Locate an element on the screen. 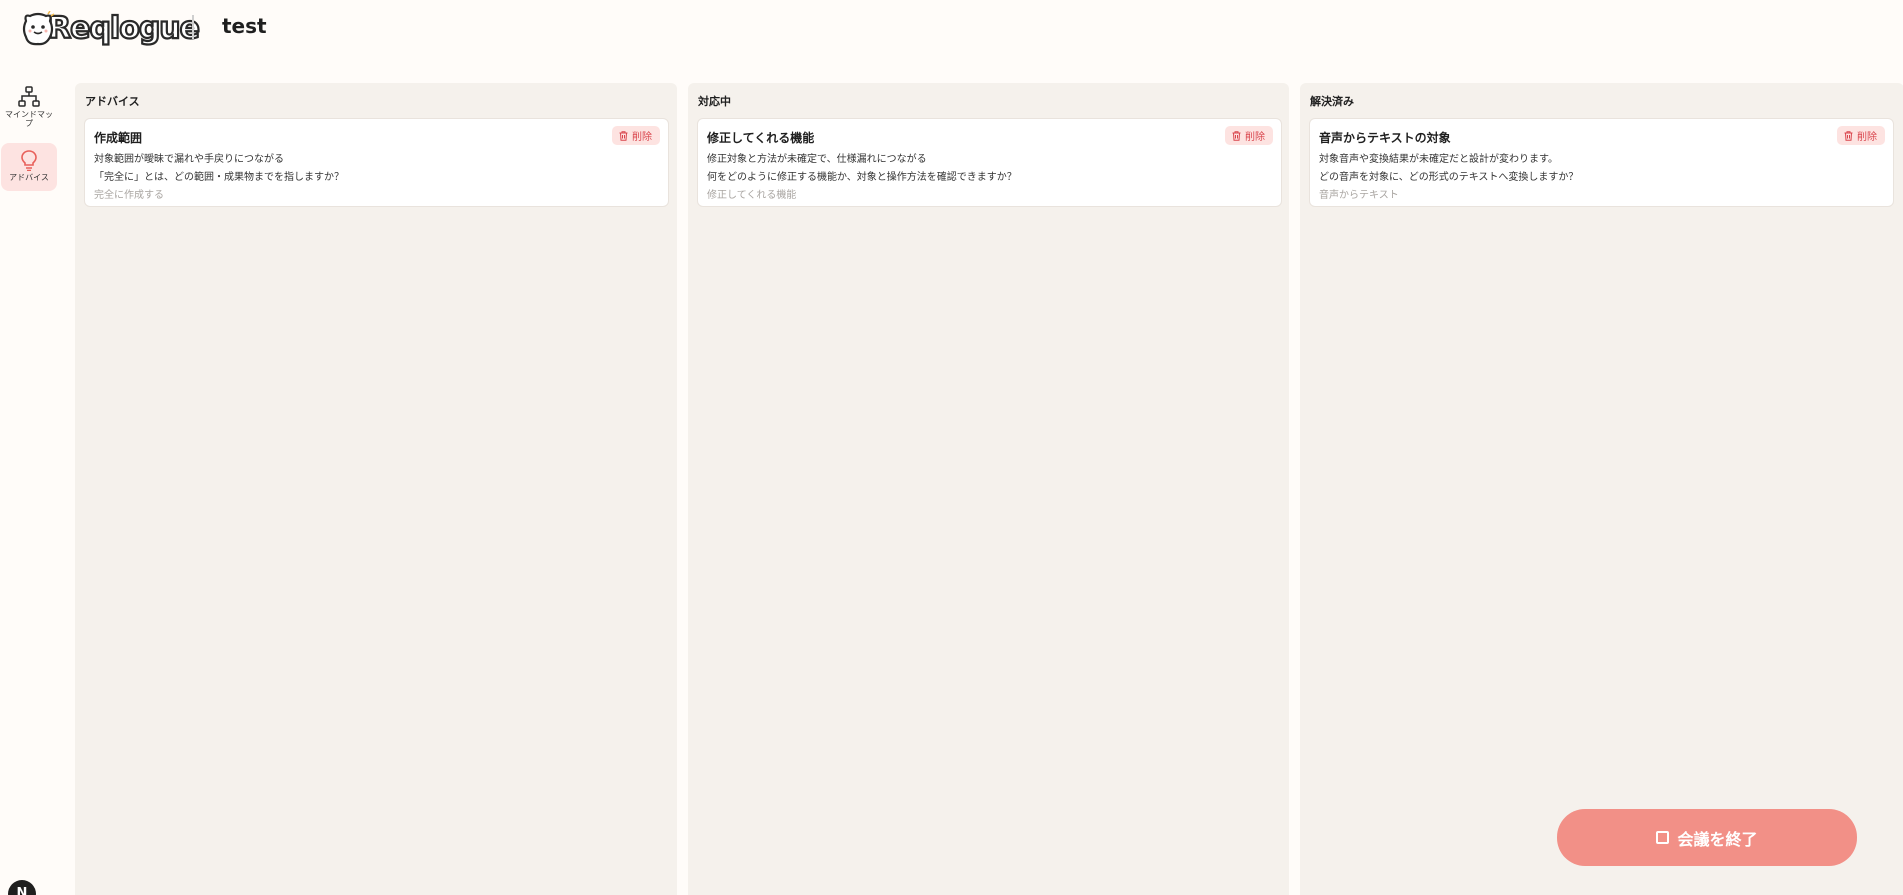 The image size is (1903, 895). sidebar-item-label: アドバイス is located at coordinates (29, 177).